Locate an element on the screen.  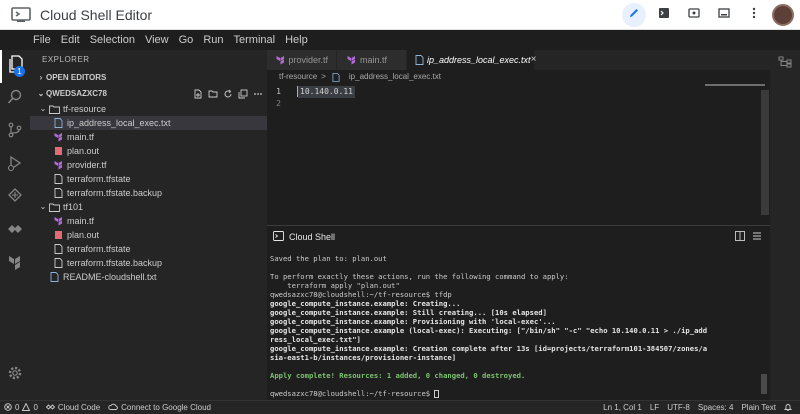
error-count: 0 is located at coordinates (17, 407).